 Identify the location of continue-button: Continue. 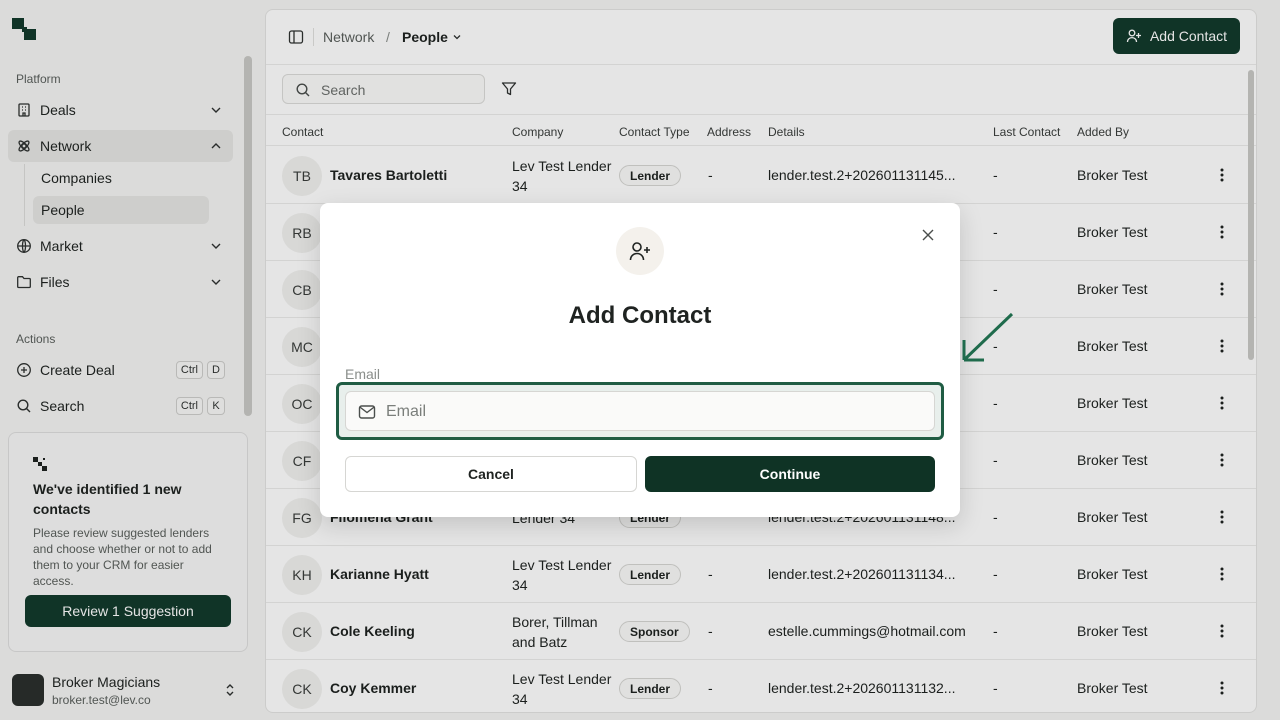
(790, 474).